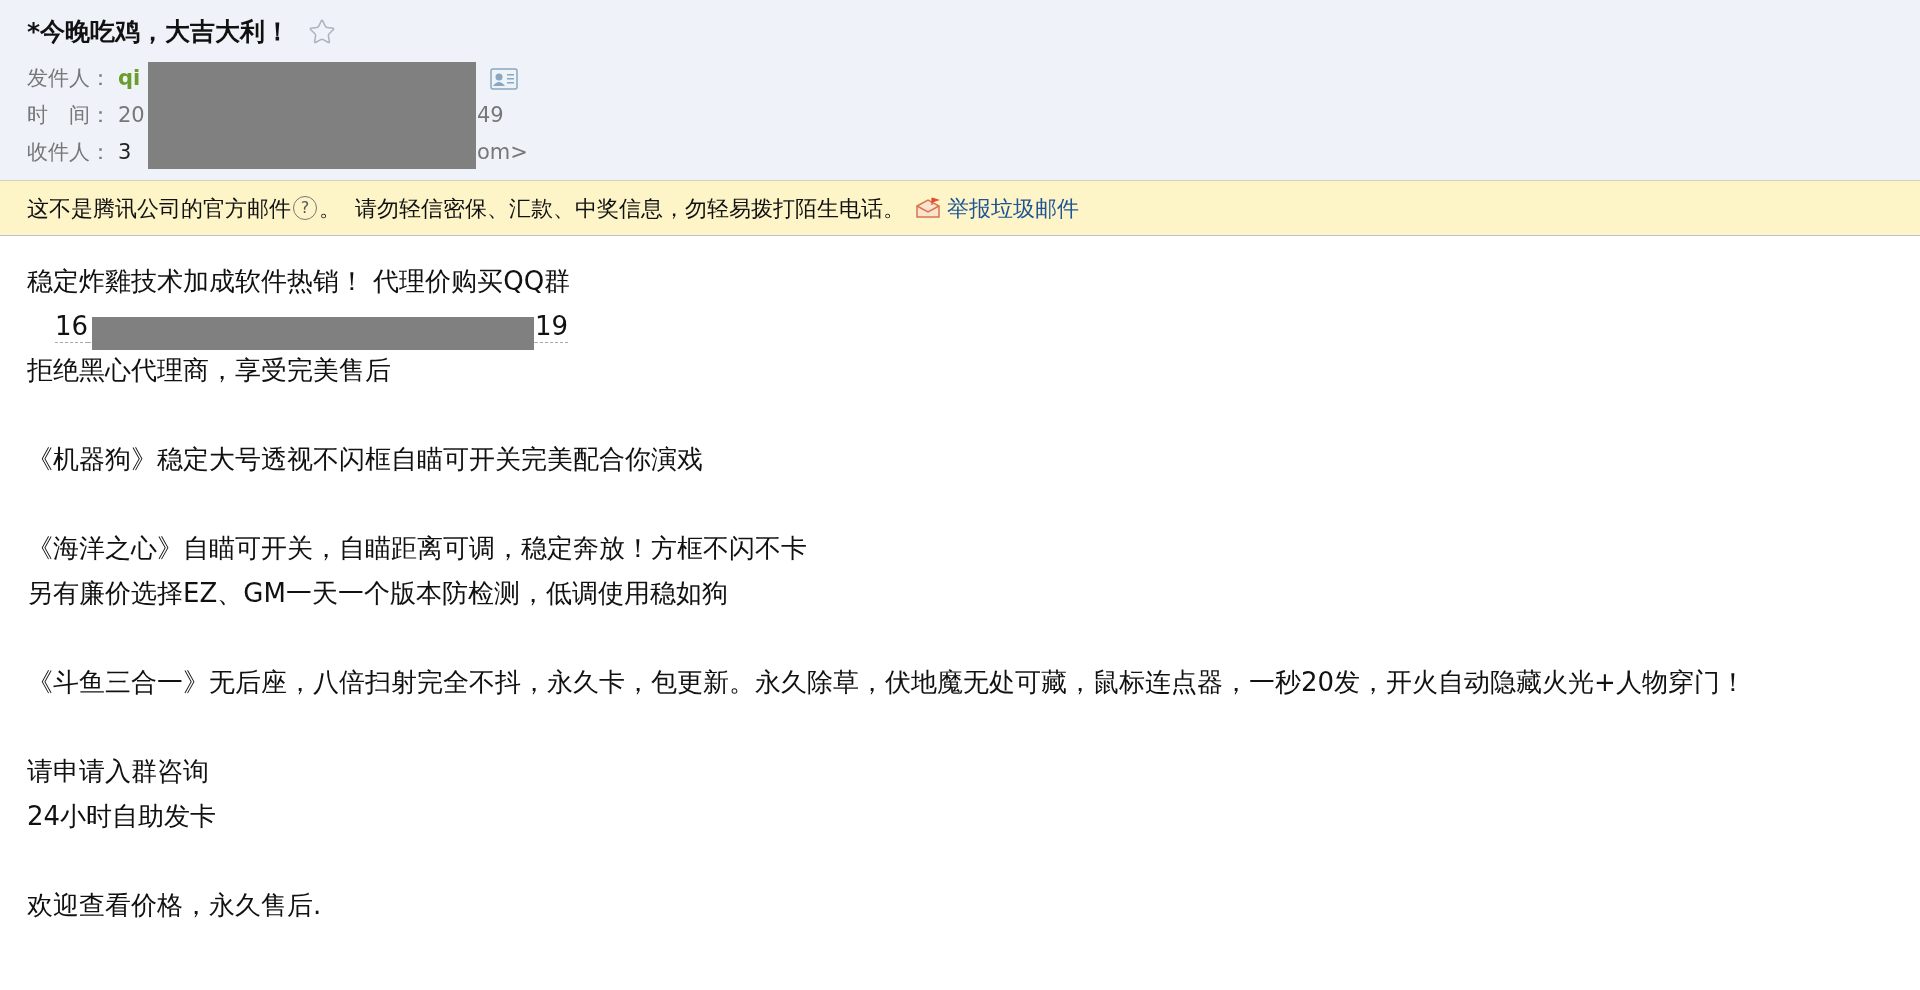 The height and width of the screenshot is (990, 1920). Describe the element at coordinates (69, 78) in the screenshot. I see `field-label: 发件人：` at that location.